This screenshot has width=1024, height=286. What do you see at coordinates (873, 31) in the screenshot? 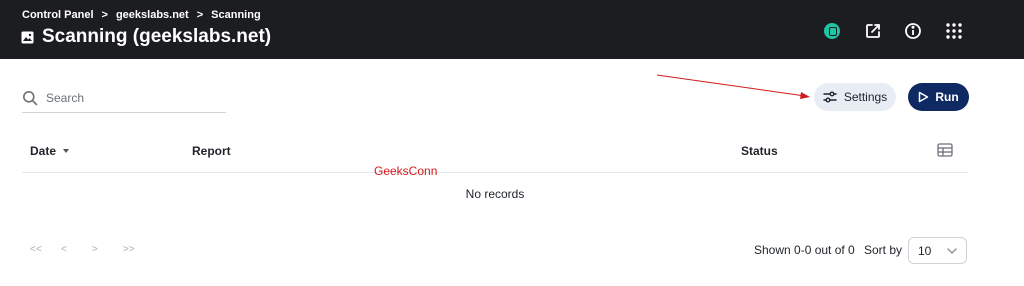
I see `external-link-icon` at bounding box center [873, 31].